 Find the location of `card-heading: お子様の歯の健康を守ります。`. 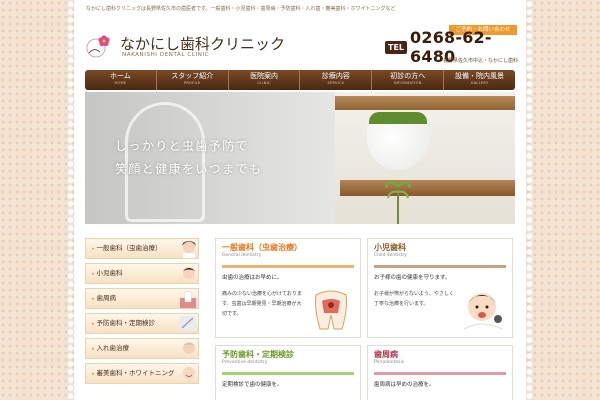

card-heading: お子様の歯の健康を守ります。 is located at coordinates (412, 278).